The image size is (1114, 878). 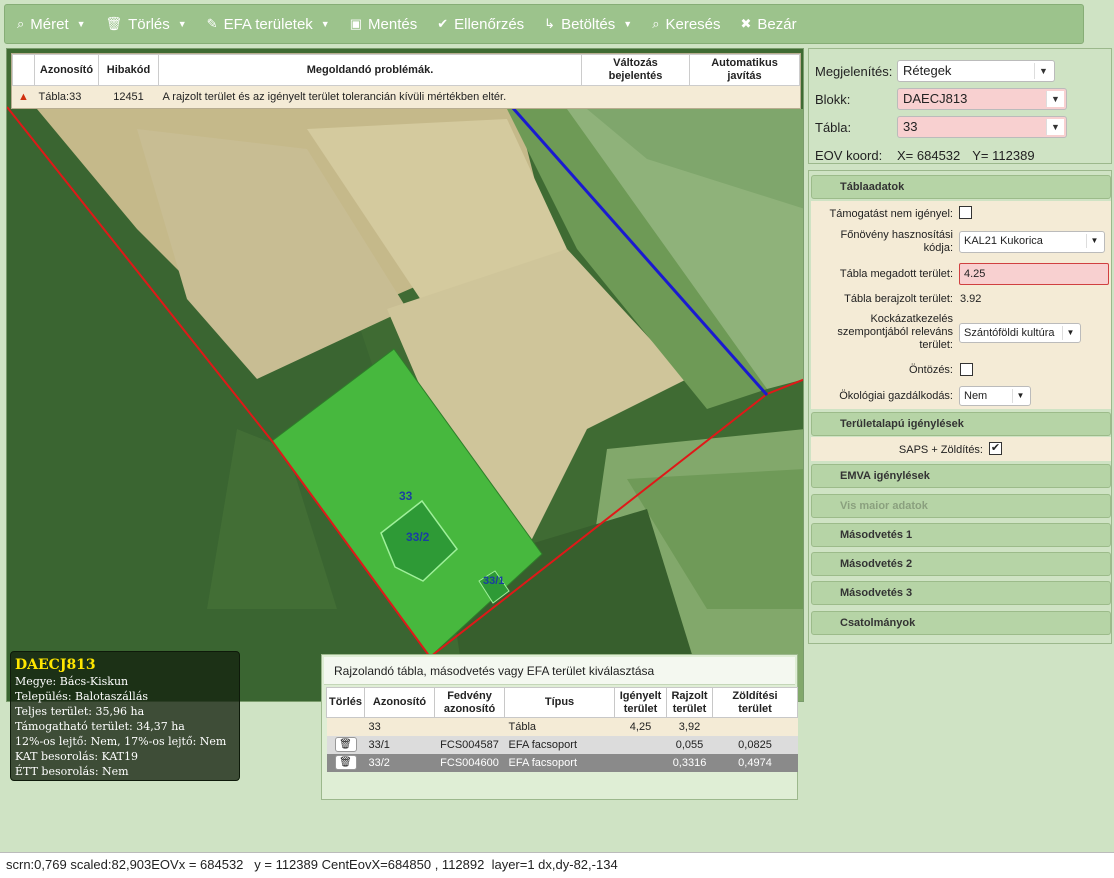 I want to click on block-select: DAECJ813 ▼, so click(x=982, y=99).